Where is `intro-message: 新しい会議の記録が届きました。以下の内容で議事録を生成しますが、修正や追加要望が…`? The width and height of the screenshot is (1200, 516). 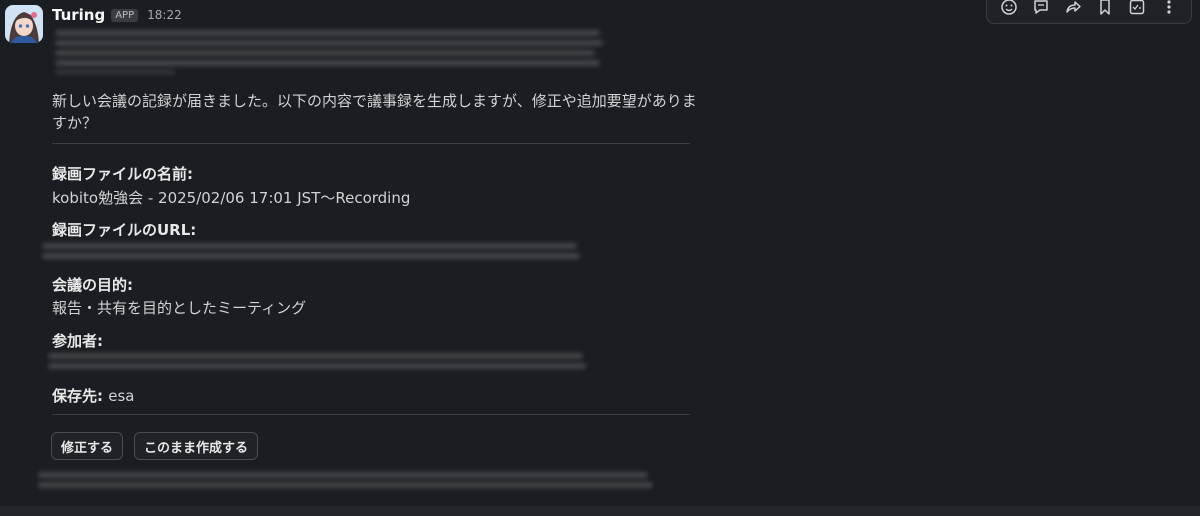 intro-message: 新しい会議の記録が届きました。以下の内容で議事録を生成しますが、修正や追加要望が… is located at coordinates (374, 112).